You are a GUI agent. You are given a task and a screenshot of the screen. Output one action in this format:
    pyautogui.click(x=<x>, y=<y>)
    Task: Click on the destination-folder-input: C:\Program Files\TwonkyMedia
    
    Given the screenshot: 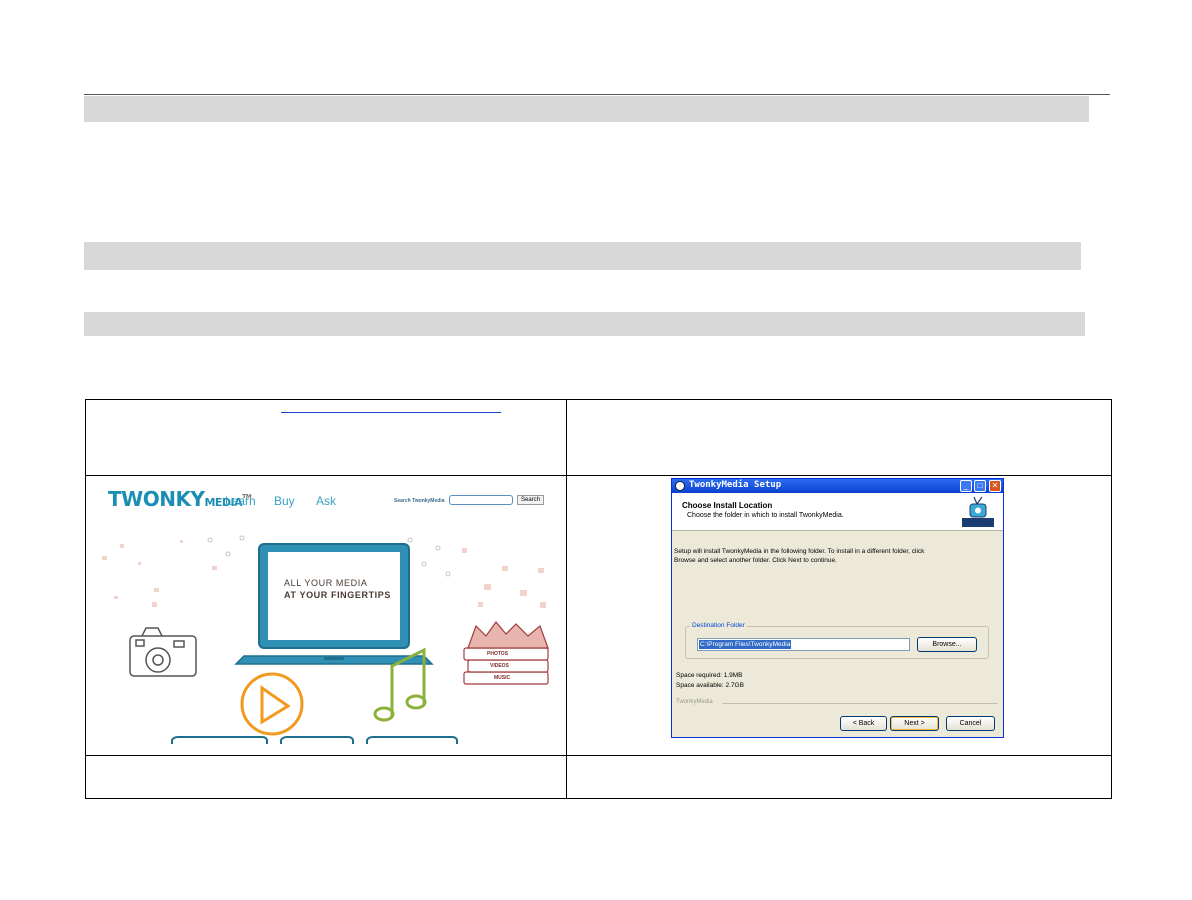 What is the action you would take?
    pyautogui.click(x=803, y=644)
    